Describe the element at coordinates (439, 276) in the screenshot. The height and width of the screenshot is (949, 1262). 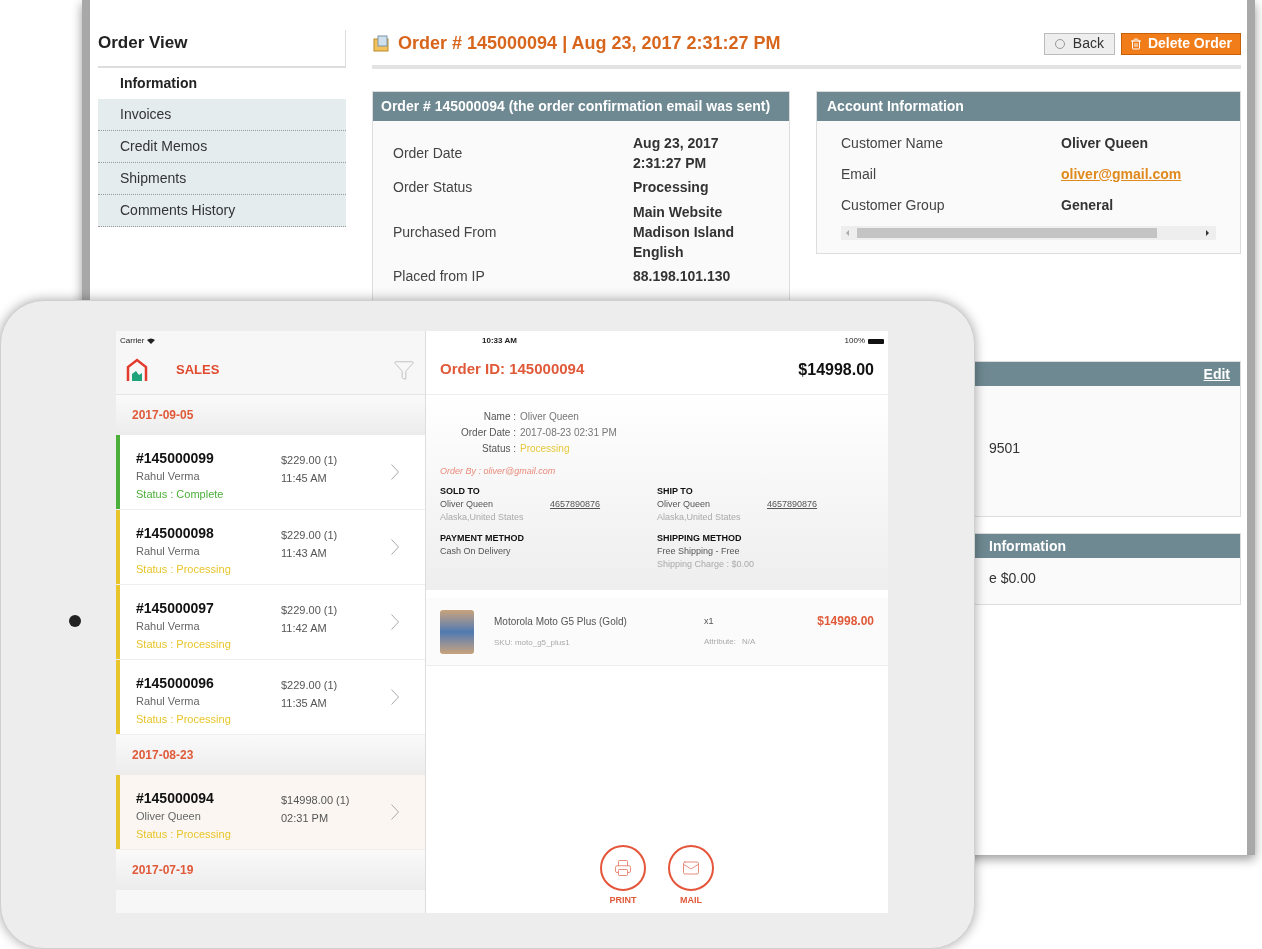
I see `field-label: Placed from IP` at that location.